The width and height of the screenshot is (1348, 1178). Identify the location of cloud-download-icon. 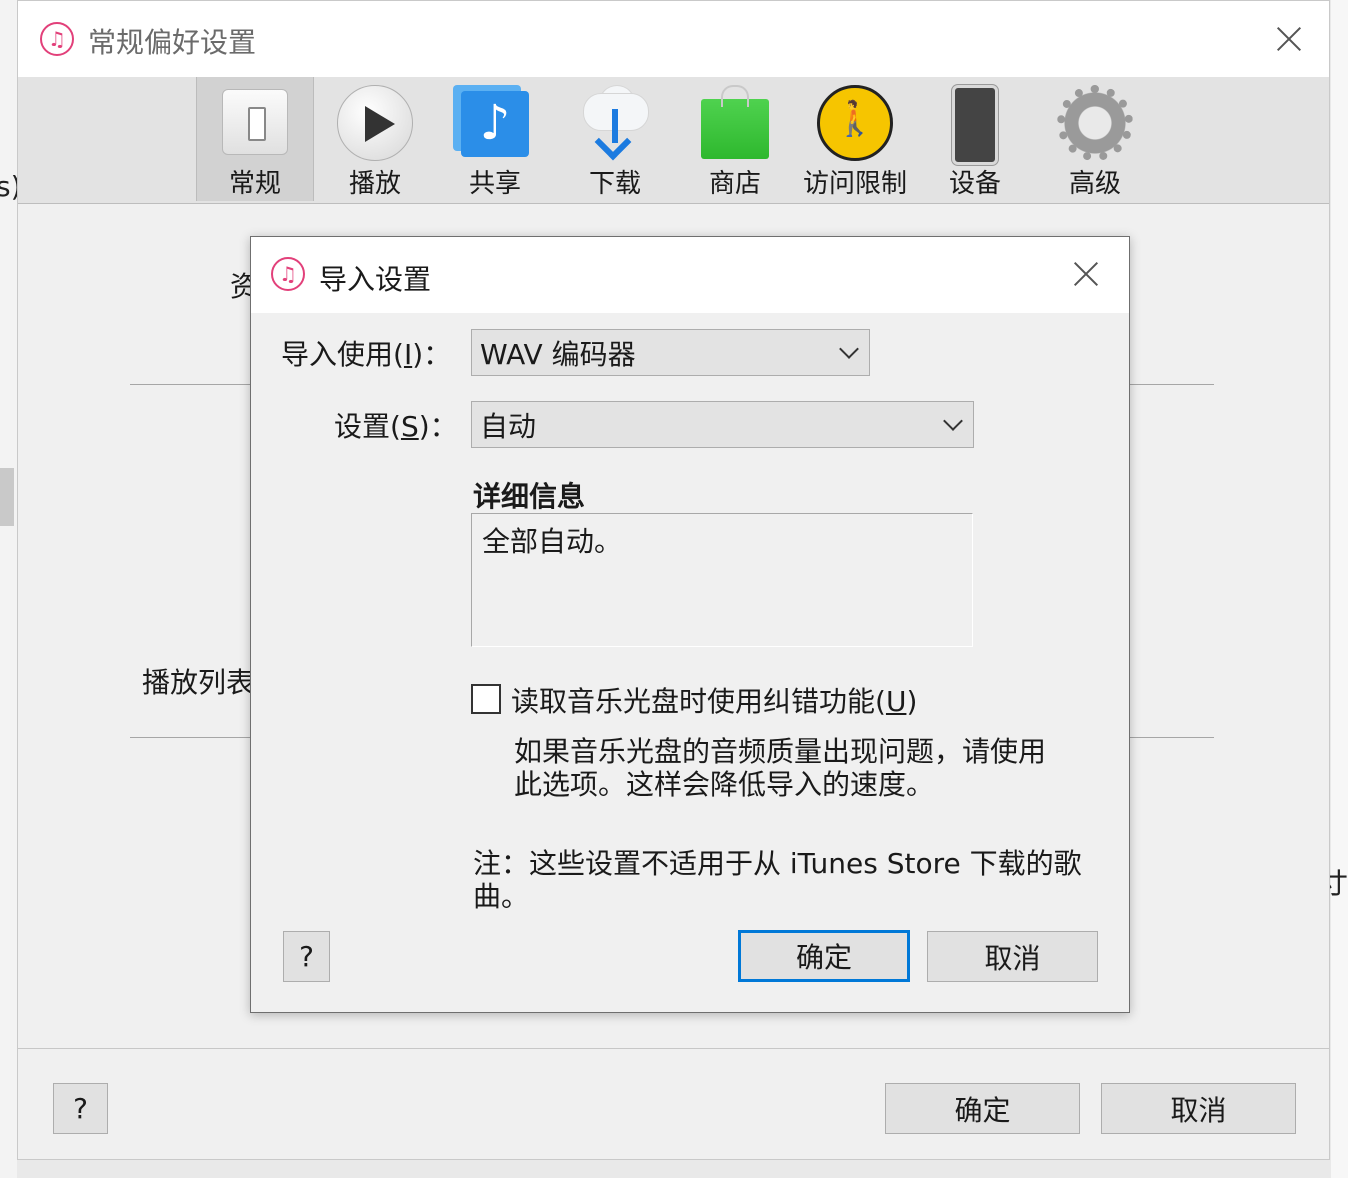
(615, 123).